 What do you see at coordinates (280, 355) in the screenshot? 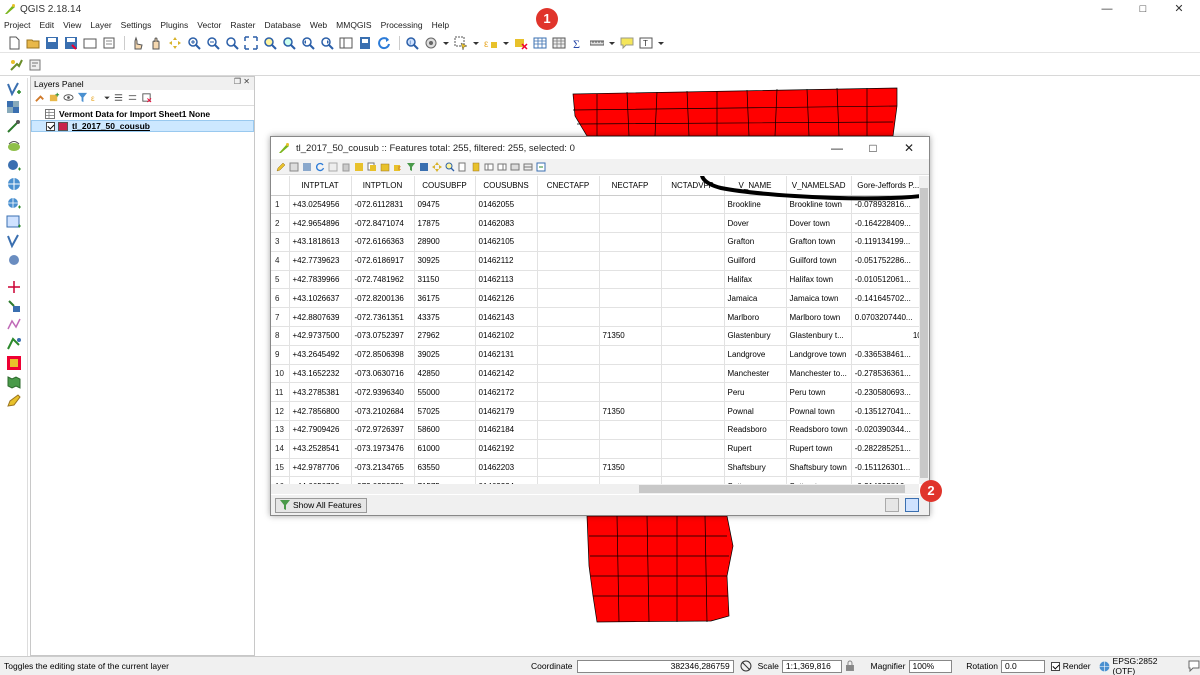
I see `row-number: 9` at bounding box center [280, 355].